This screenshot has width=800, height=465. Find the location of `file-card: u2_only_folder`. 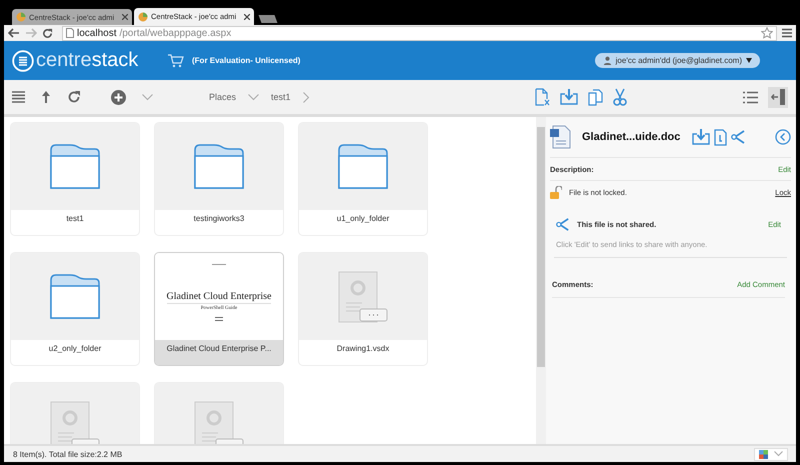

file-card: u2_only_folder is located at coordinates (75, 309).